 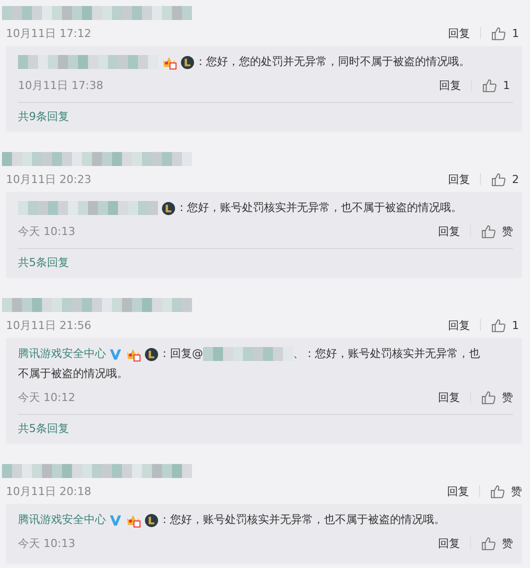 I want to click on reply-text: 、：您好，账号处罚核实并无异常，也, so click(x=386, y=354).